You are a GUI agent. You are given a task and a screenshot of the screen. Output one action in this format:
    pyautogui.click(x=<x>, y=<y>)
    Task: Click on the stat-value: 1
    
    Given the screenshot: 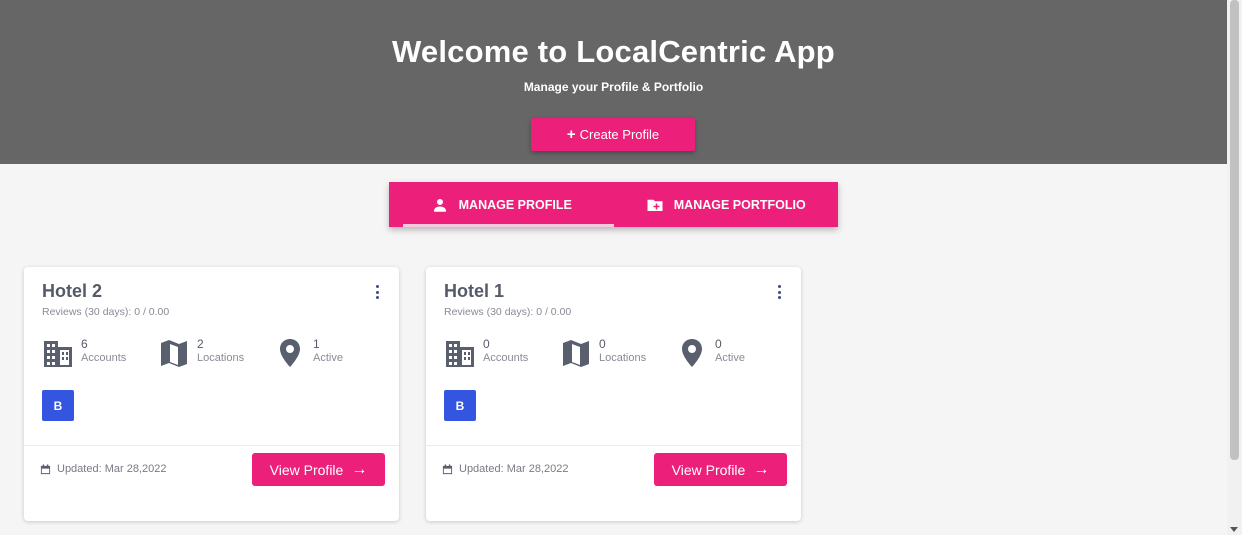 What is the action you would take?
    pyautogui.click(x=316, y=344)
    